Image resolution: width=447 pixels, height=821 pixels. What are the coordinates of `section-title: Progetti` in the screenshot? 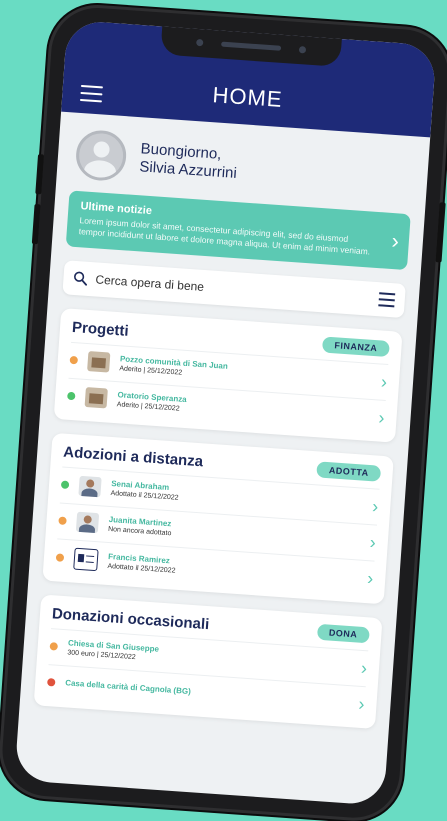 It's located at (100, 329).